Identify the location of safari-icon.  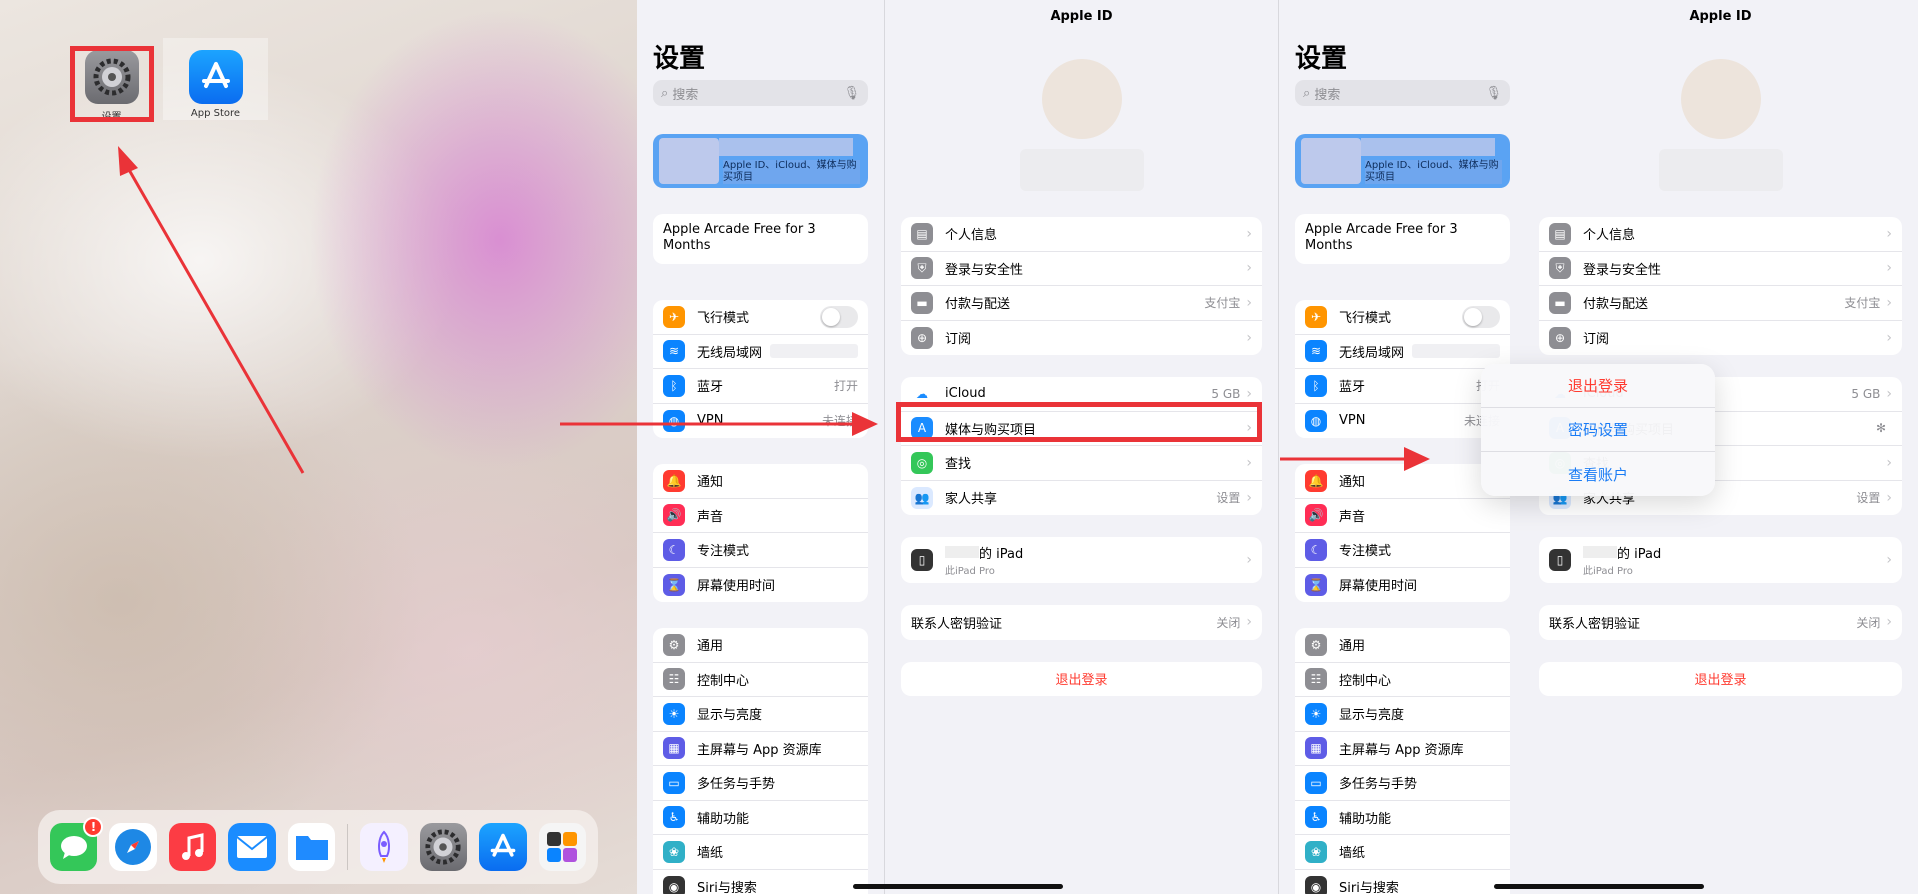
(133, 847).